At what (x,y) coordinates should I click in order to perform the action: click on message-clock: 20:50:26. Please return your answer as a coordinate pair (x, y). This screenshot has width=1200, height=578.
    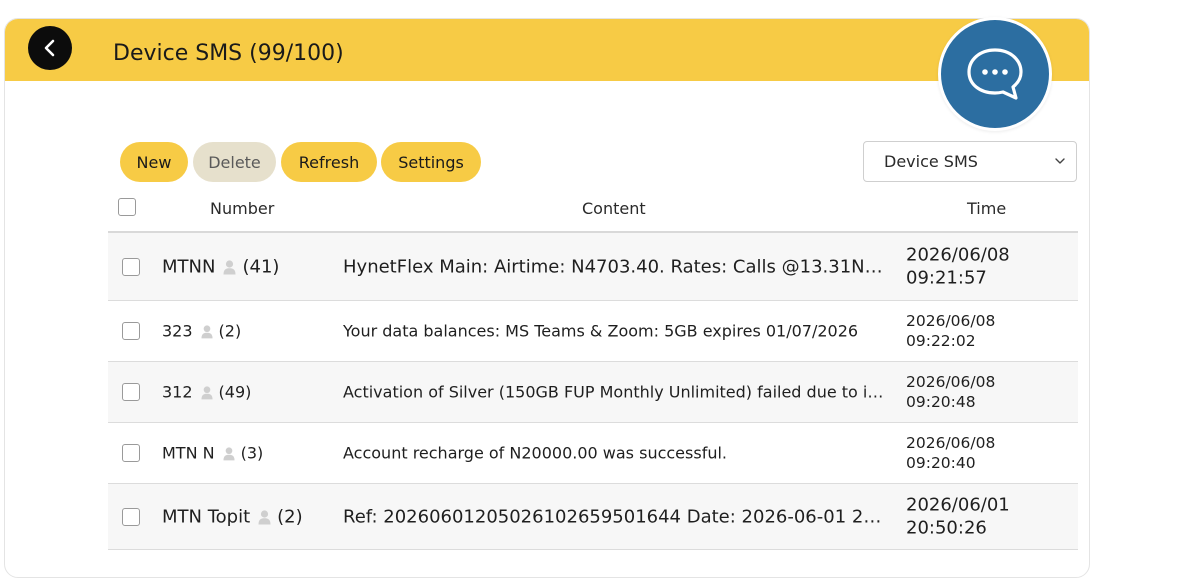
    Looking at the image, I should click on (946, 528).